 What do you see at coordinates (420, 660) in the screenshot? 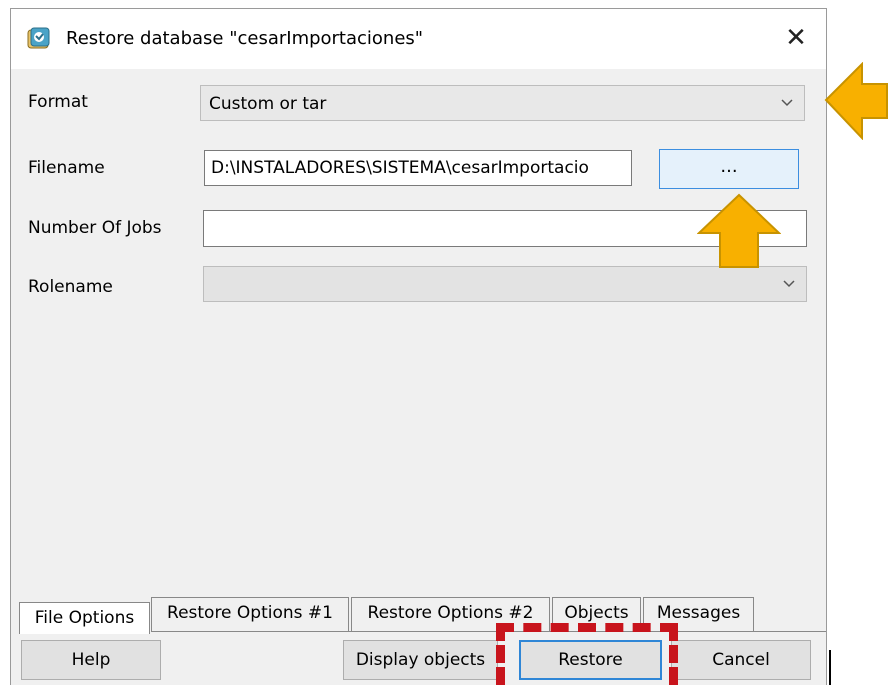
I see `display-objects-button: Display objects` at bounding box center [420, 660].